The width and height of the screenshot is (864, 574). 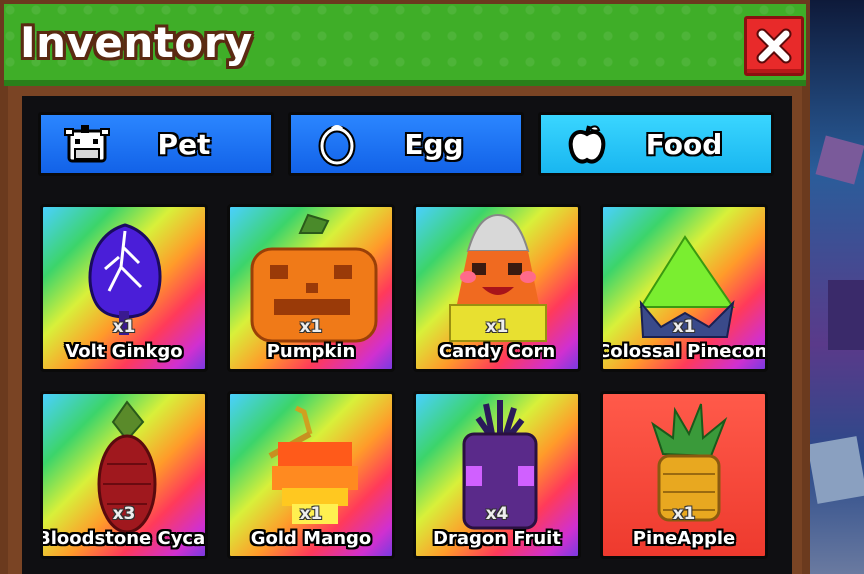 What do you see at coordinates (124, 538) in the screenshot?
I see `item-name: Bloodstone Cycad` at bounding box center [124, 538].